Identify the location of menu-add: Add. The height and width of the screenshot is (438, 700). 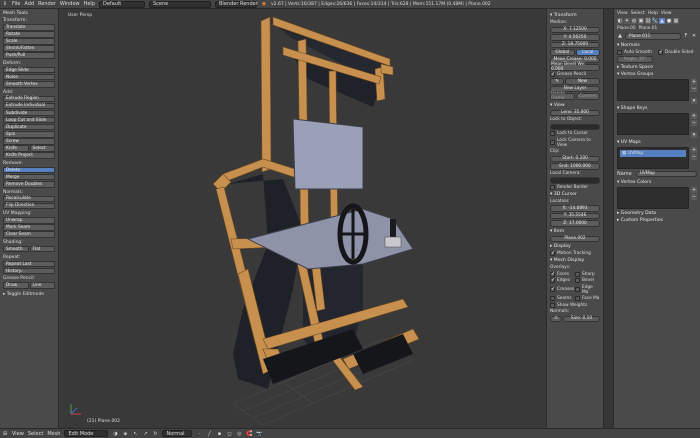
(29, 4).